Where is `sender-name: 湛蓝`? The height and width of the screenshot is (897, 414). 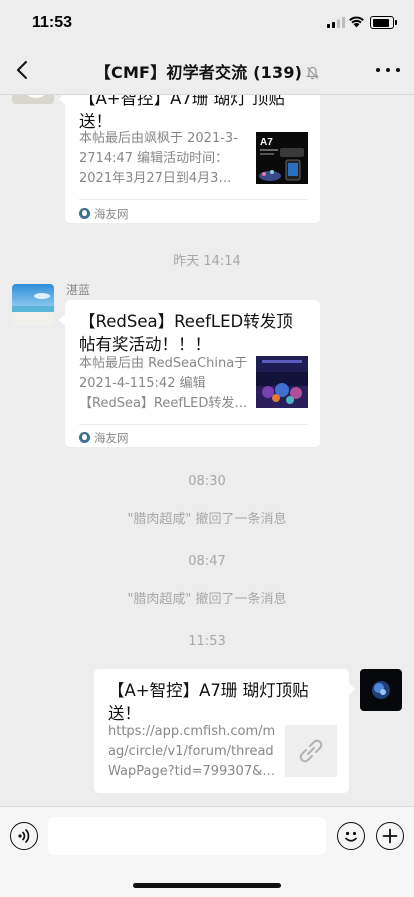
sender-name: 湛蓝 is located at coordinates (78, 290).